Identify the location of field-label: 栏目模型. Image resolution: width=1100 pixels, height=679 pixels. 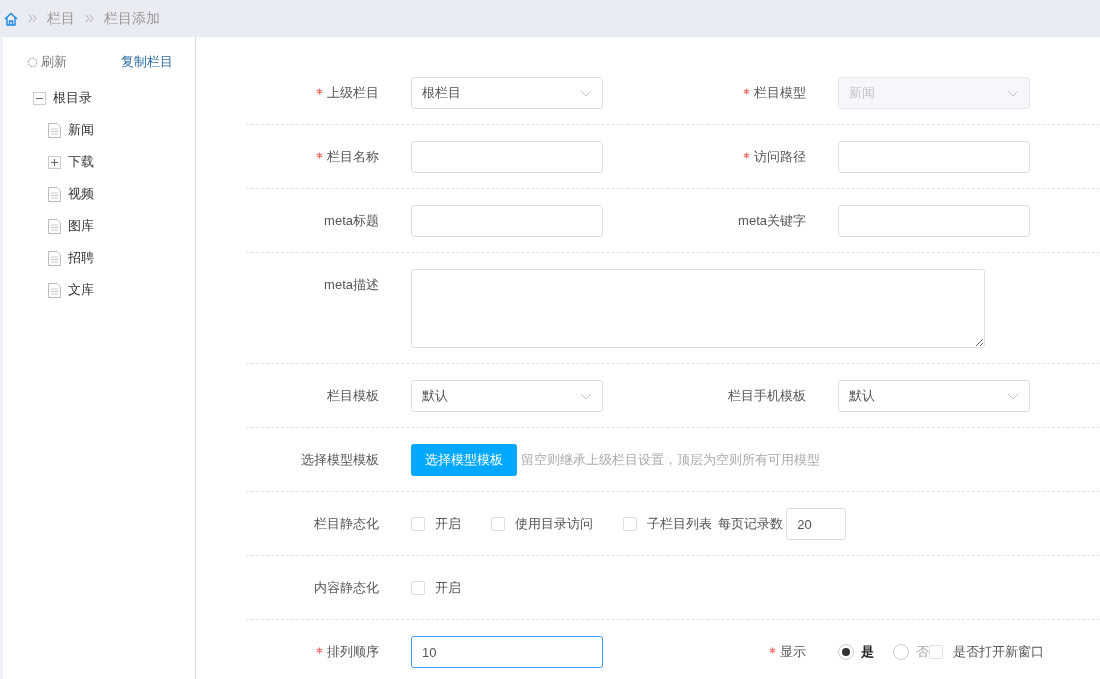
(739, 93).